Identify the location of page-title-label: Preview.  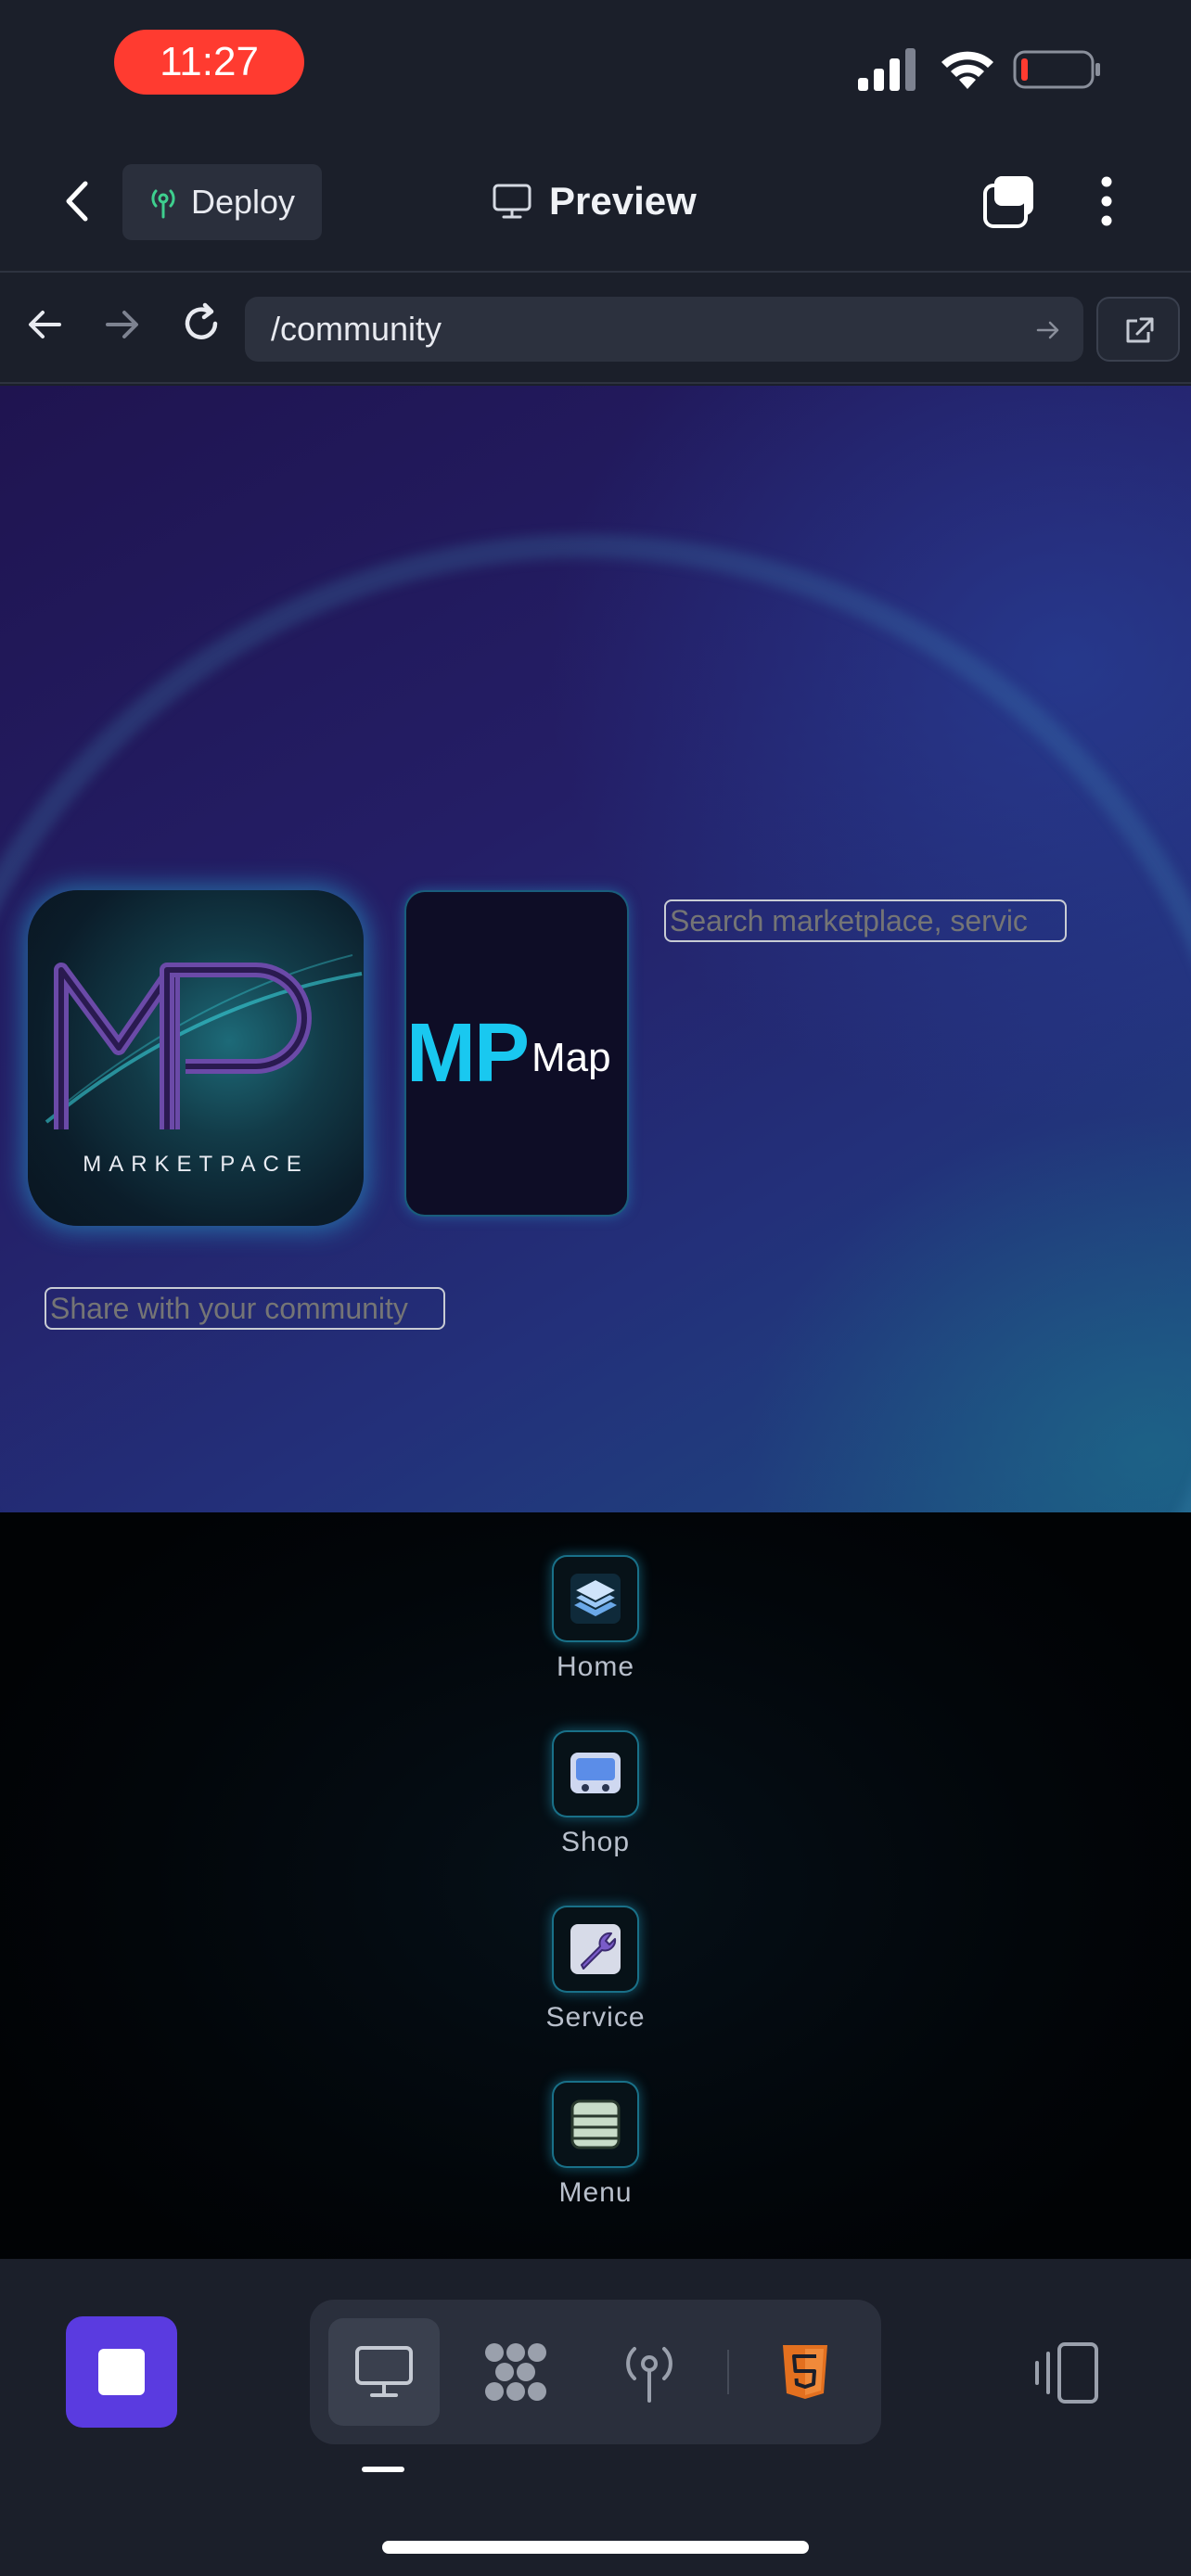
(623, 201).